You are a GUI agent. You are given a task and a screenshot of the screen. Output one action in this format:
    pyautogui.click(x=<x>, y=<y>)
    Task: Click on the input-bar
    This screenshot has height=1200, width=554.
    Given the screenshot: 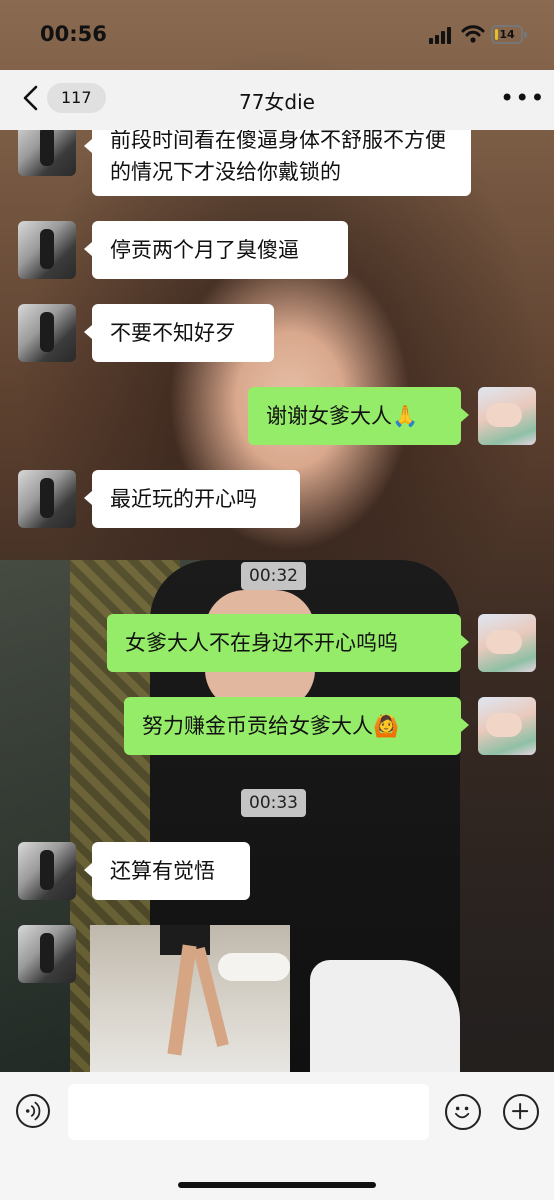 What is the action you would take?
    pyautogui.click(x=277, y=1136)
    